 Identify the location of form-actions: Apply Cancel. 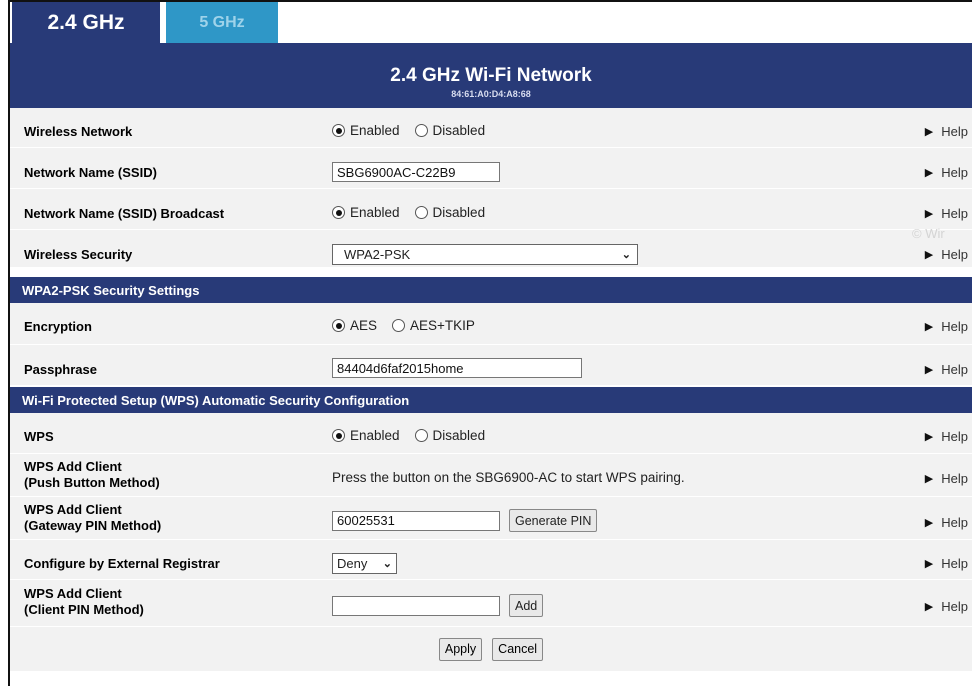
(491, 649).